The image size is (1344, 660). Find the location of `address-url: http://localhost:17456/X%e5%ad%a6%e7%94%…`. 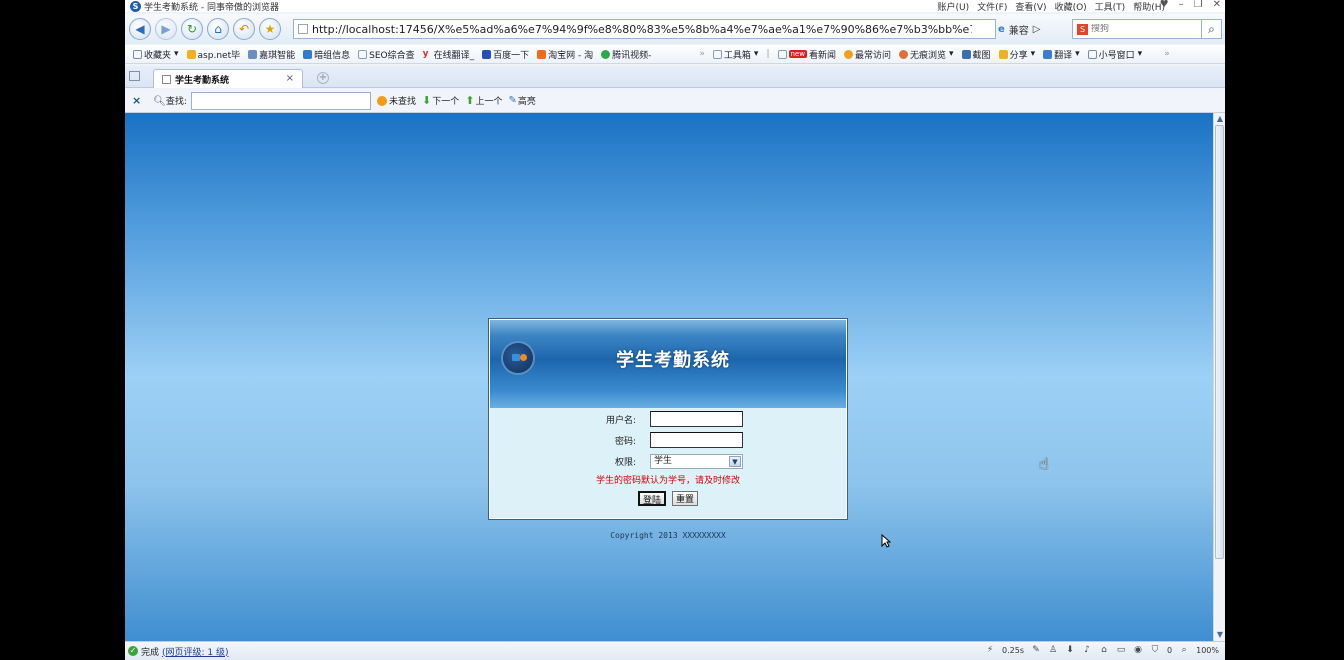

address-url: http://localhost:17456/X%e5%ad%a6%e7%94%… is located at coordinates (642, 29).